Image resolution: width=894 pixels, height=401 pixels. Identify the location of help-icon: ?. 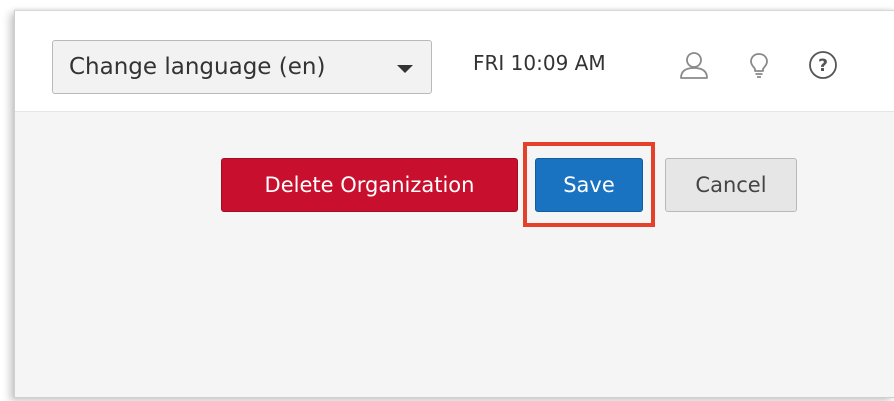
(823, 65).